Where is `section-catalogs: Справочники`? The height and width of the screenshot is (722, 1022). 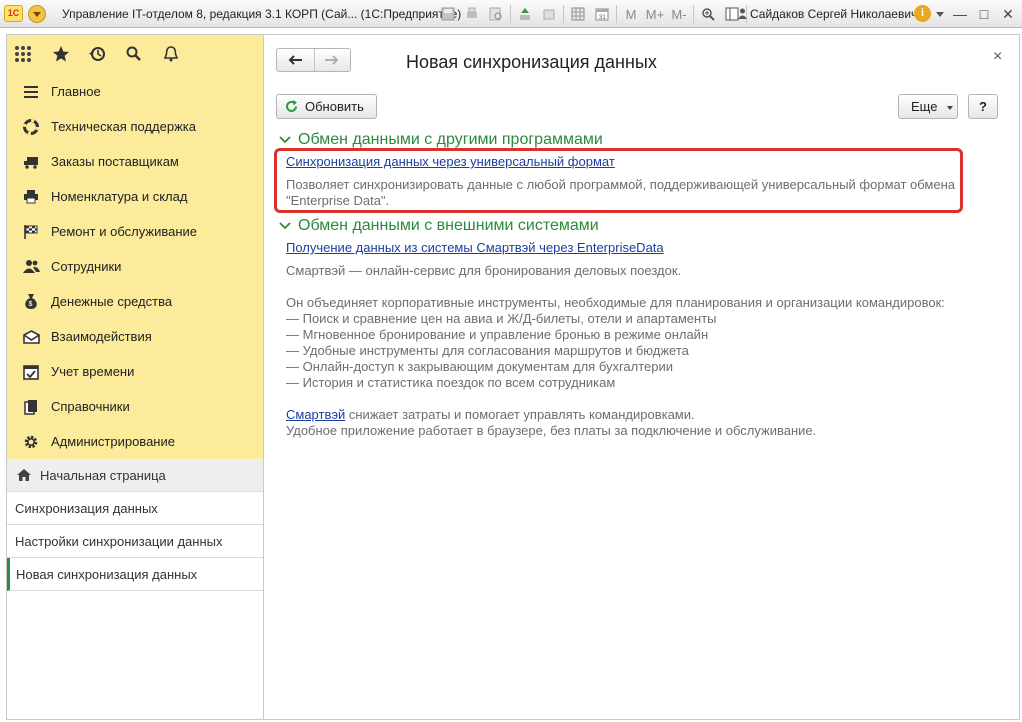 section-catalogs: Справочники is located at coordinates (135, 406).